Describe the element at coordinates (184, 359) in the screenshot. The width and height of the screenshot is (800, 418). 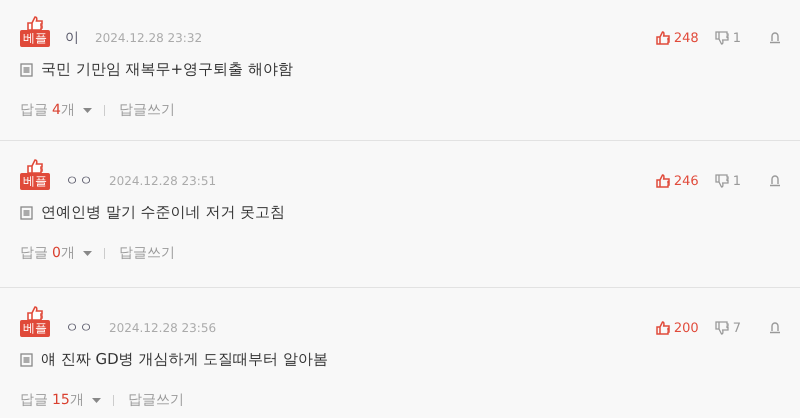
I see `comment-text: 얘 진짜 GD병 개심하게 도질때부터 알아봄` at that location.